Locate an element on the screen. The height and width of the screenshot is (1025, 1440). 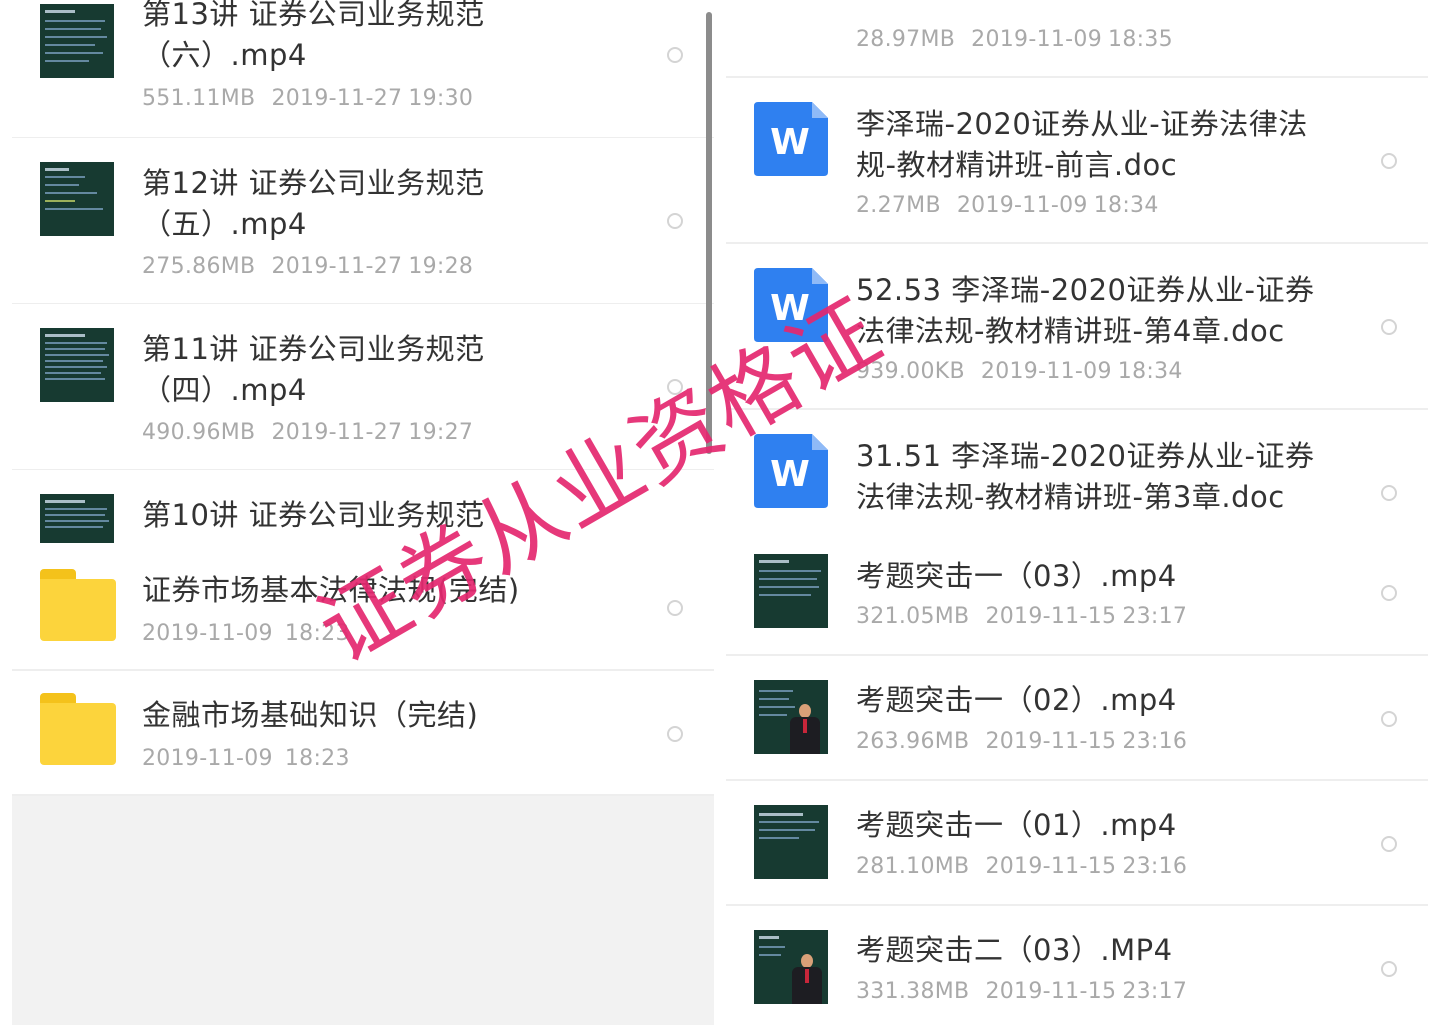
file-row: 28.97MB 2019-11-09 18:35 is located at coordinates (1077, 39).